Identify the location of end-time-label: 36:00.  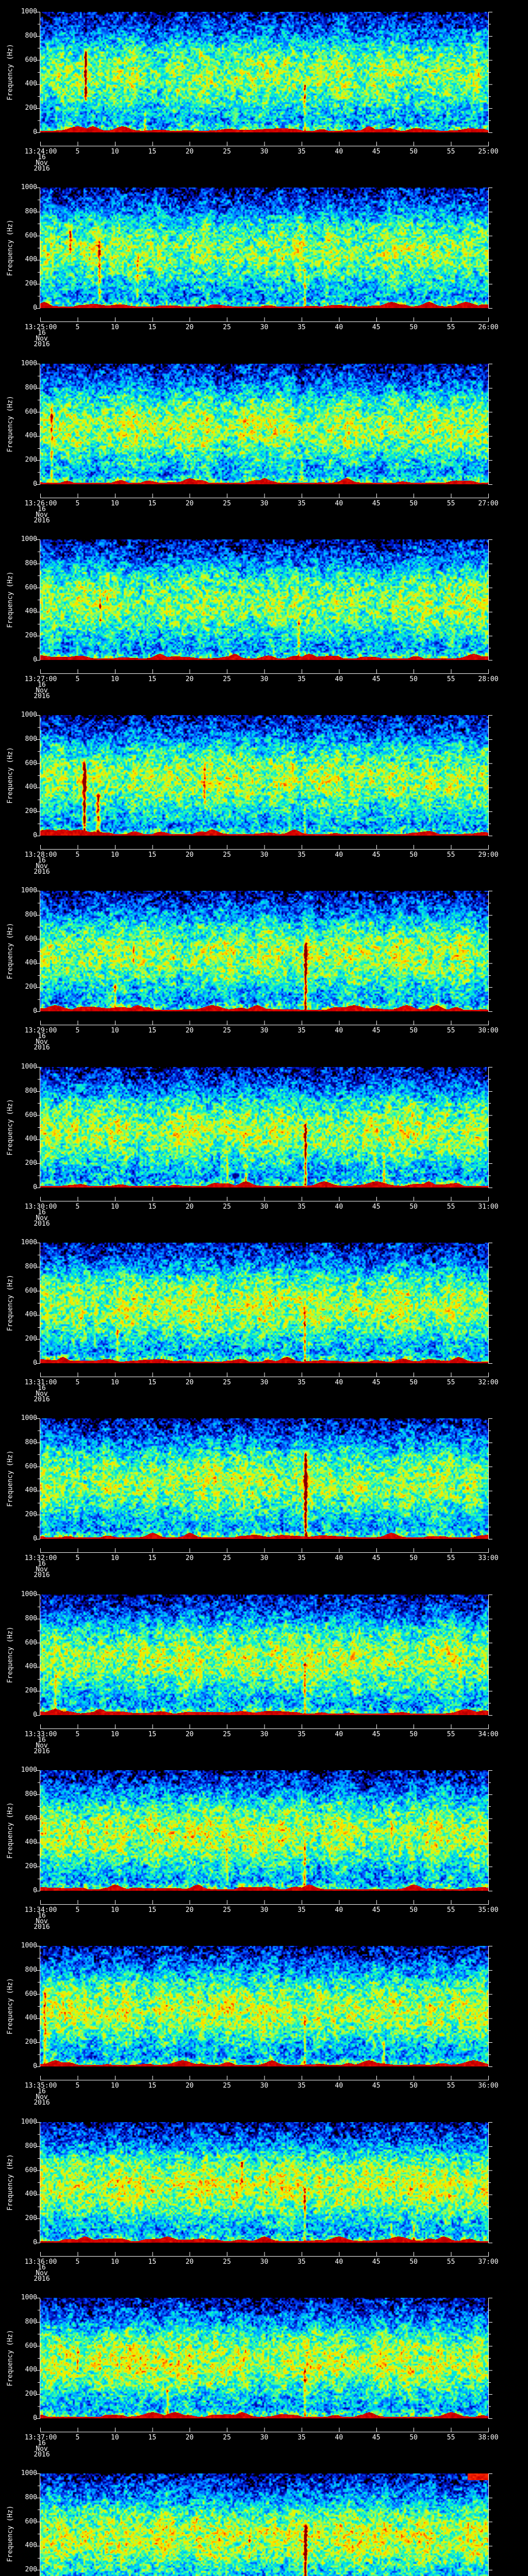
(488, 2086).